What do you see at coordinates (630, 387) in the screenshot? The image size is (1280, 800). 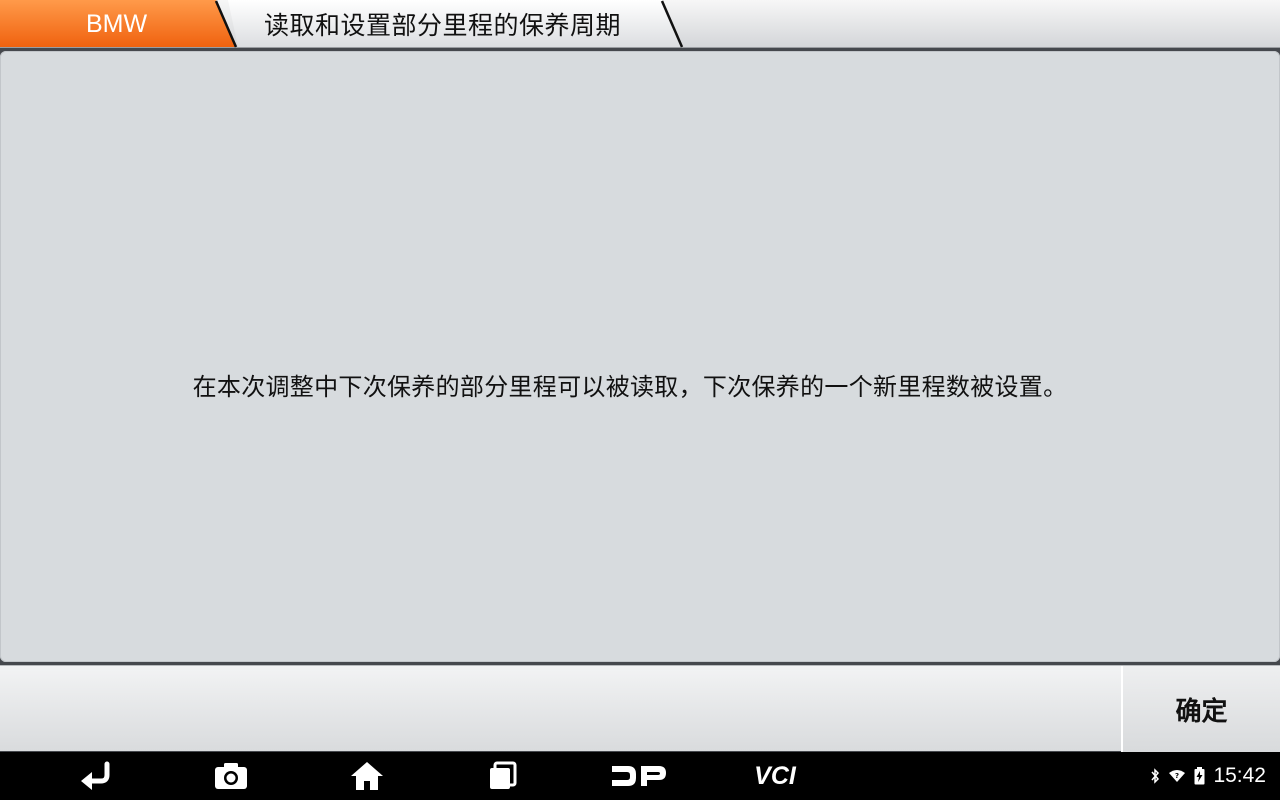 I see `info-message: 在本次调整中下次保养的部分里程可以被读取，下次保养的一个新里程数被设置。` at bounding box center [630, 387].